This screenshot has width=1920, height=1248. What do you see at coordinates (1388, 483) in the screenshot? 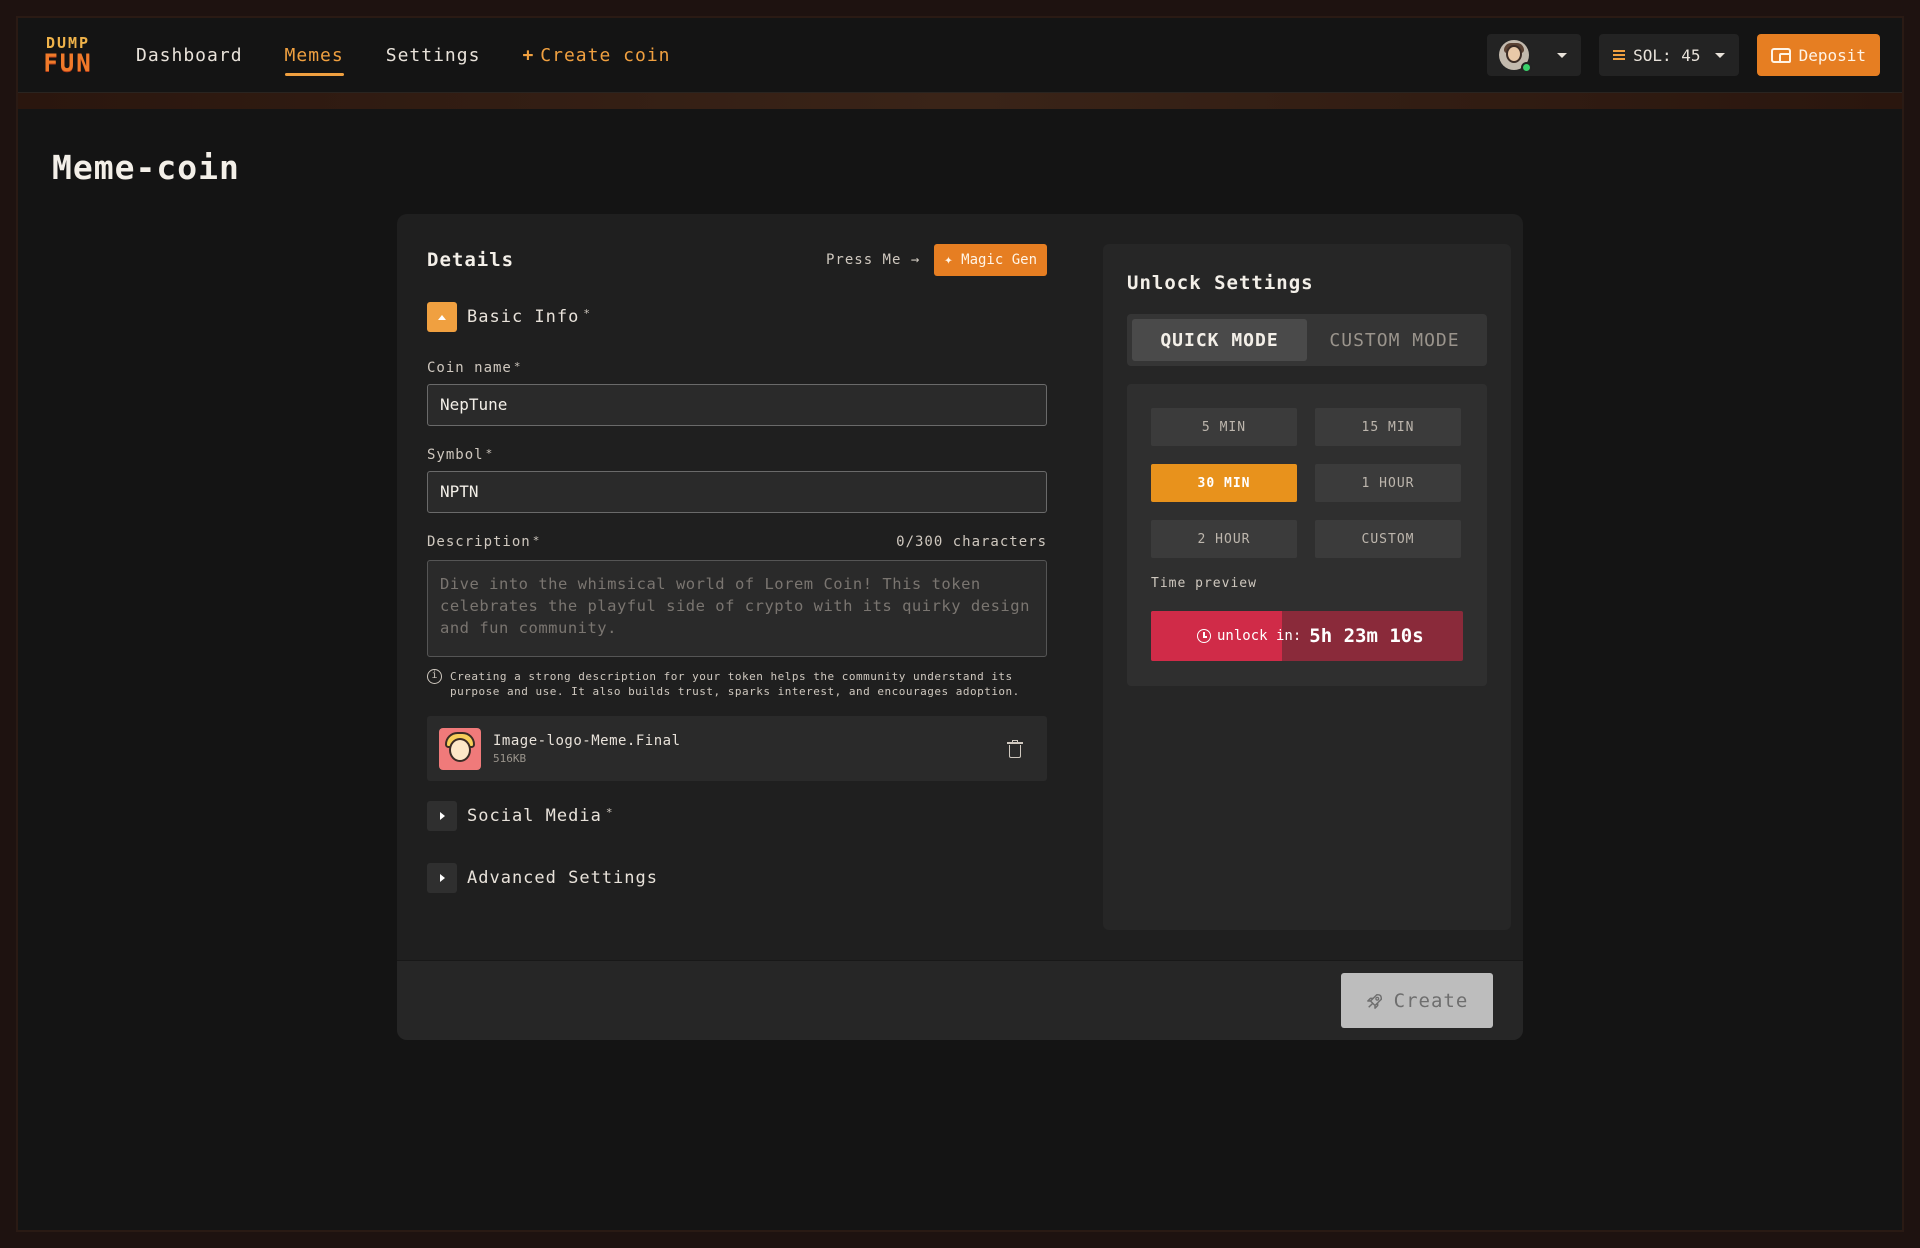
I see `time-option-1-hour: 1 HOUR` at bounding box center [1388, 483].